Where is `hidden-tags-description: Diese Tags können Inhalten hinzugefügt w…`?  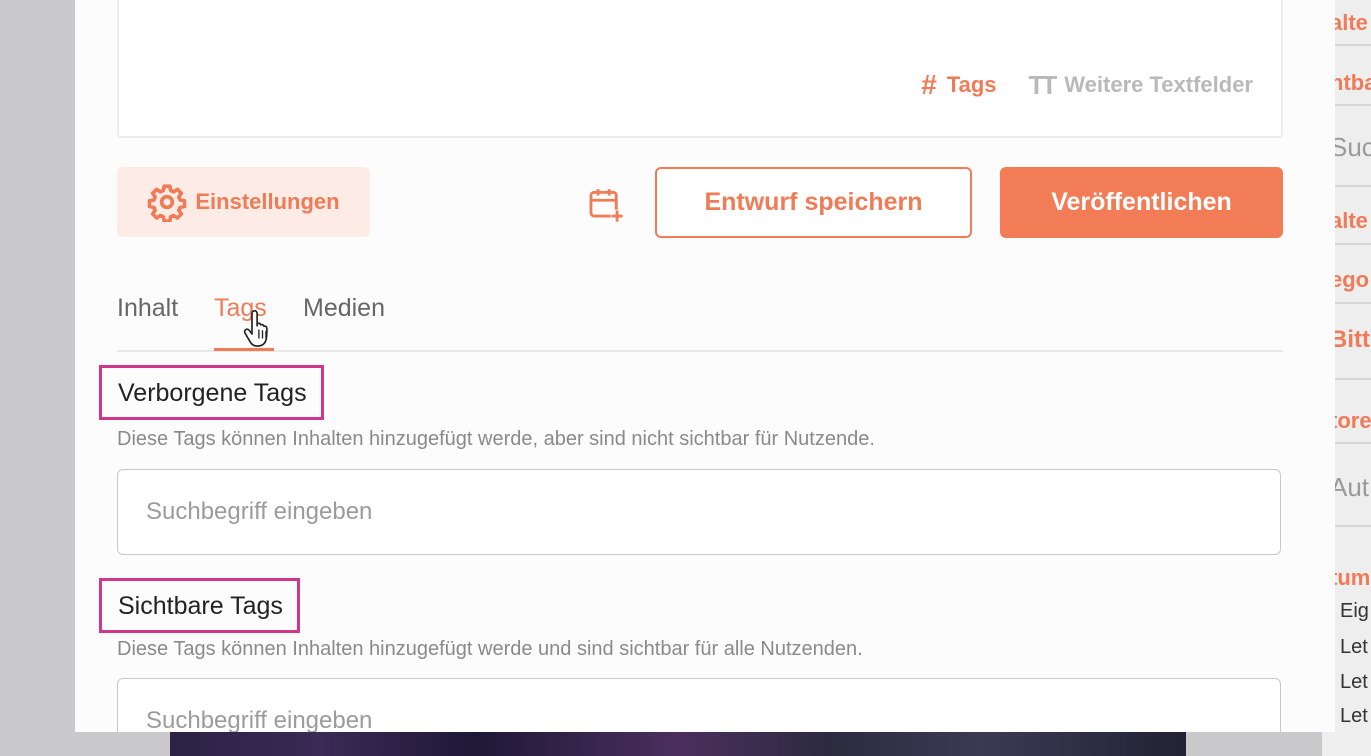 hidden-tags-description: Diese Tags können Inhalten hinzugefügt w… is located at coordinates (496, 439).